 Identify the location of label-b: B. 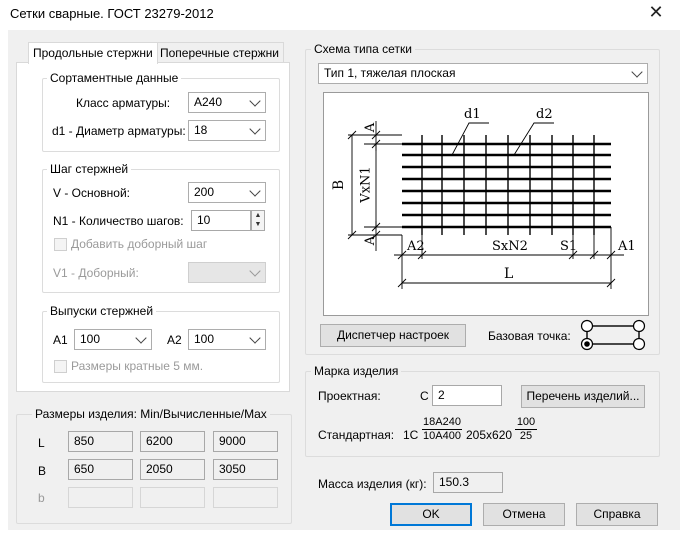
(339, 185).